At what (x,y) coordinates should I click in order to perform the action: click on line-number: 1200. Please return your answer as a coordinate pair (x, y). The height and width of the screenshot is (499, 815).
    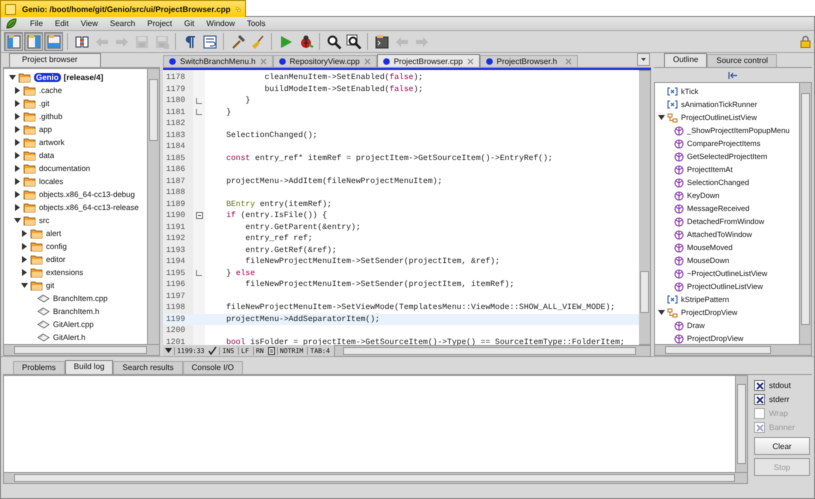
    Looking at the image, I should click on (175, 330).